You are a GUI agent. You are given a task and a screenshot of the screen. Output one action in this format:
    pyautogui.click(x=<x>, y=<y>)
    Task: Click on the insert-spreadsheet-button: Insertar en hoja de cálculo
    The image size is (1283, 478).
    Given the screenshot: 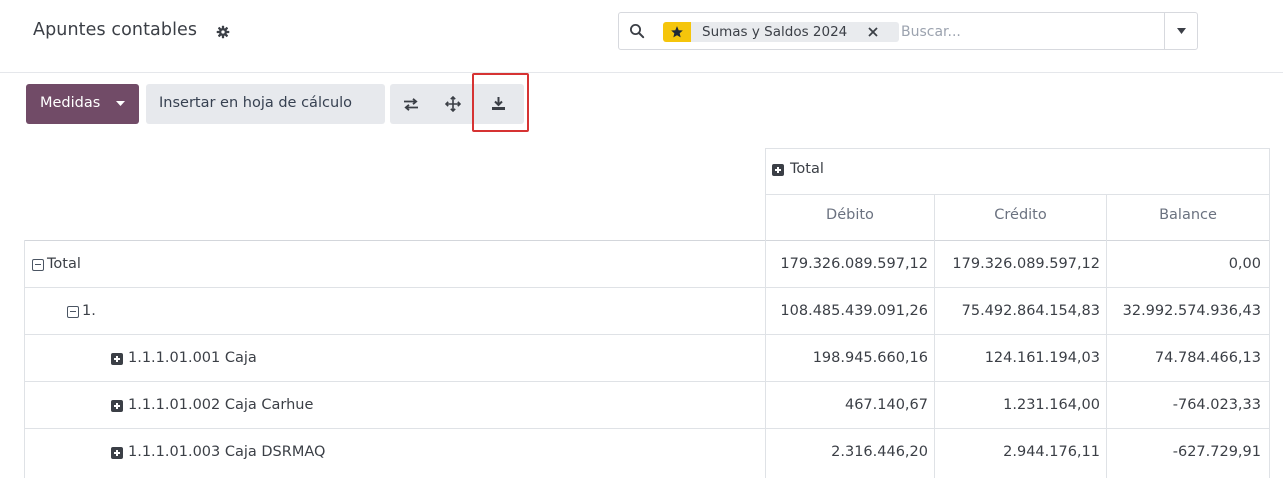 What is the action you would take?
    pyautogui.click(x=265, y=104)
    